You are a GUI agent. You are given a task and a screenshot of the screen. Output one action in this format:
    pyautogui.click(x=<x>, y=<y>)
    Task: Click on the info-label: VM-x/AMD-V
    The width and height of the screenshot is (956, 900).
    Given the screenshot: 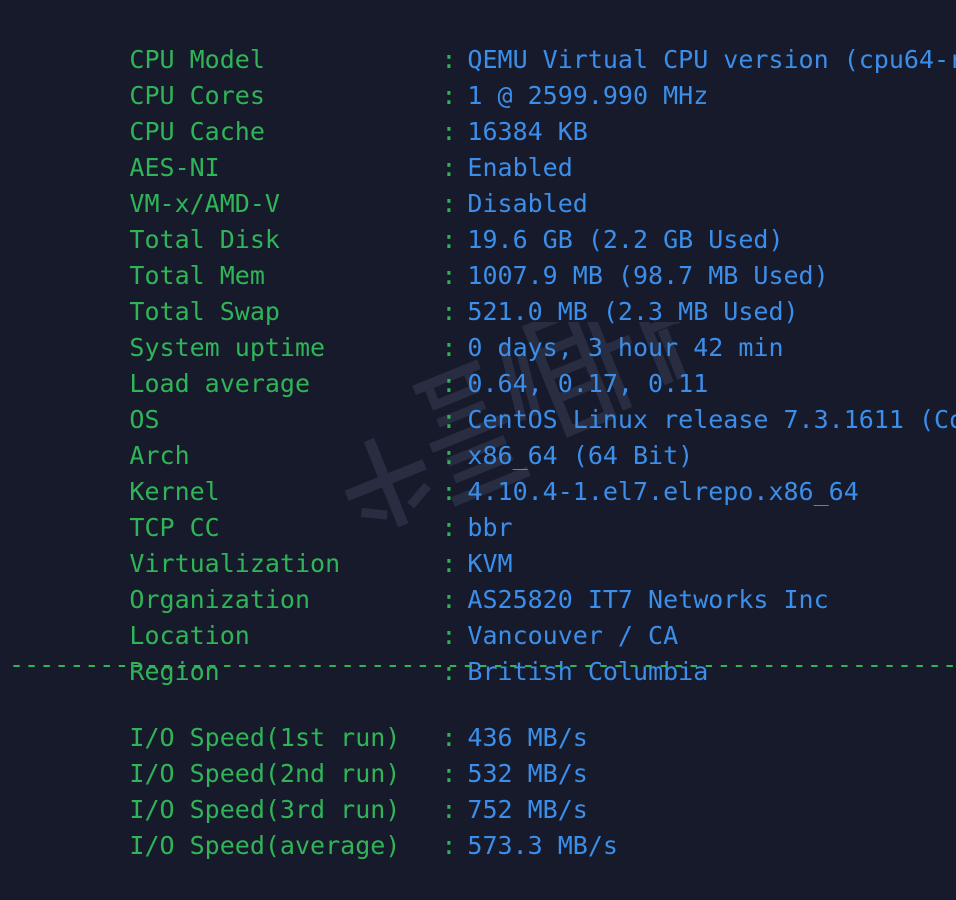 What is the action you would take?
    pyautogui.click(x=204, y=203)
    